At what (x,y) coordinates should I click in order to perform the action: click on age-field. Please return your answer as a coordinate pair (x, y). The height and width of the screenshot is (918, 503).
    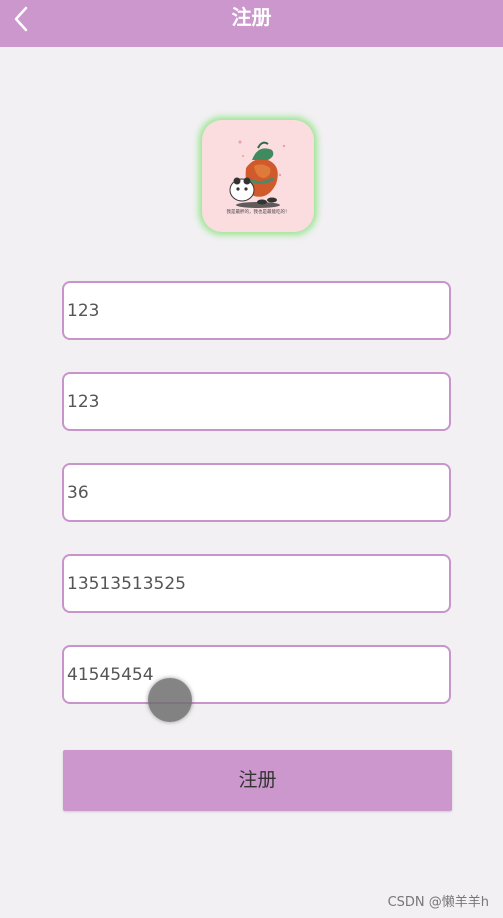
    Looking at the image, I should click on (256, 492).